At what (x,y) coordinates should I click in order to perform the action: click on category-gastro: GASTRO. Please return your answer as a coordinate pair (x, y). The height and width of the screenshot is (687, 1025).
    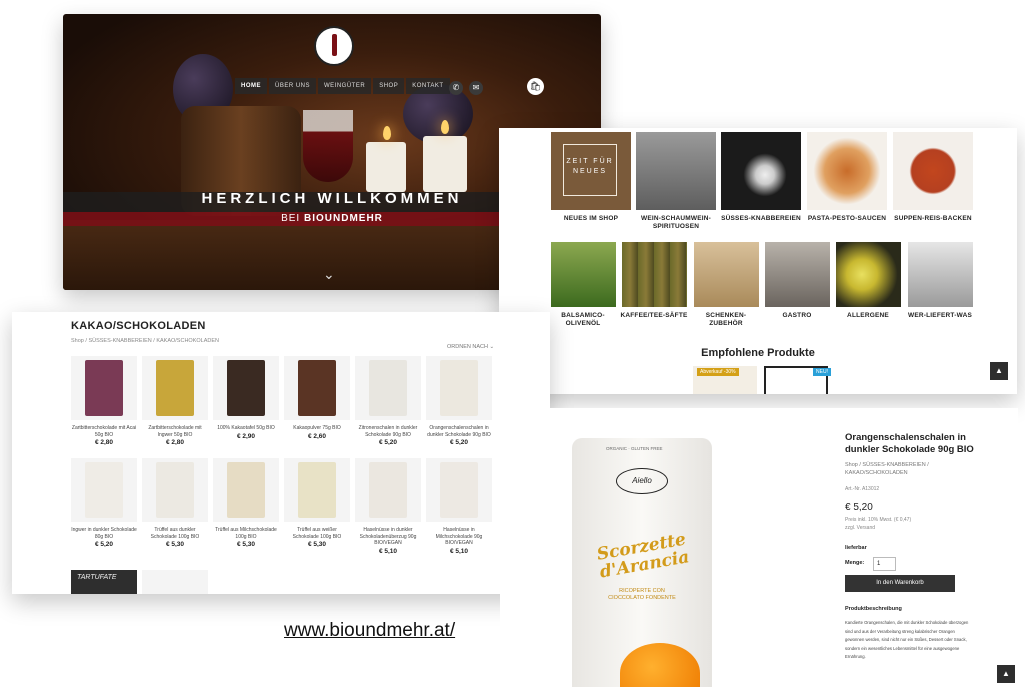
    Looking at the image, I should click on (797, 281).